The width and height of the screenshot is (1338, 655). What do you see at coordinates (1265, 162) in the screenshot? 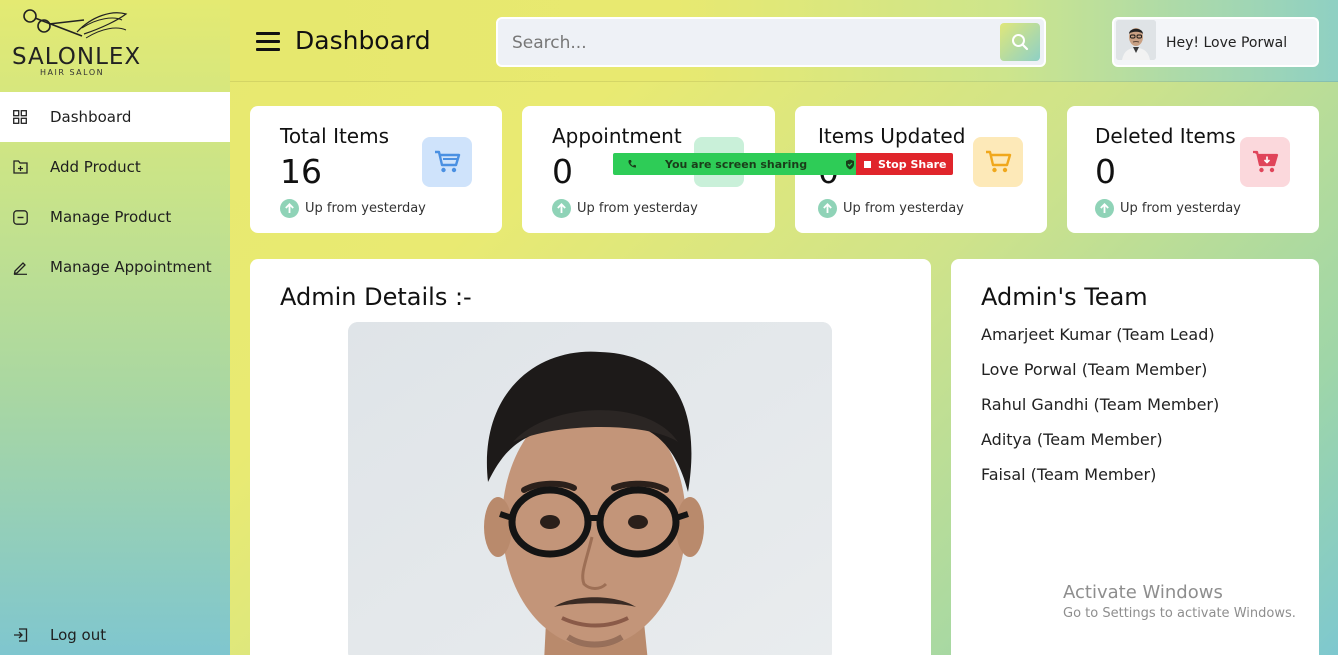
I see `cart-remove-icon` at bounding box center [1265, 162].